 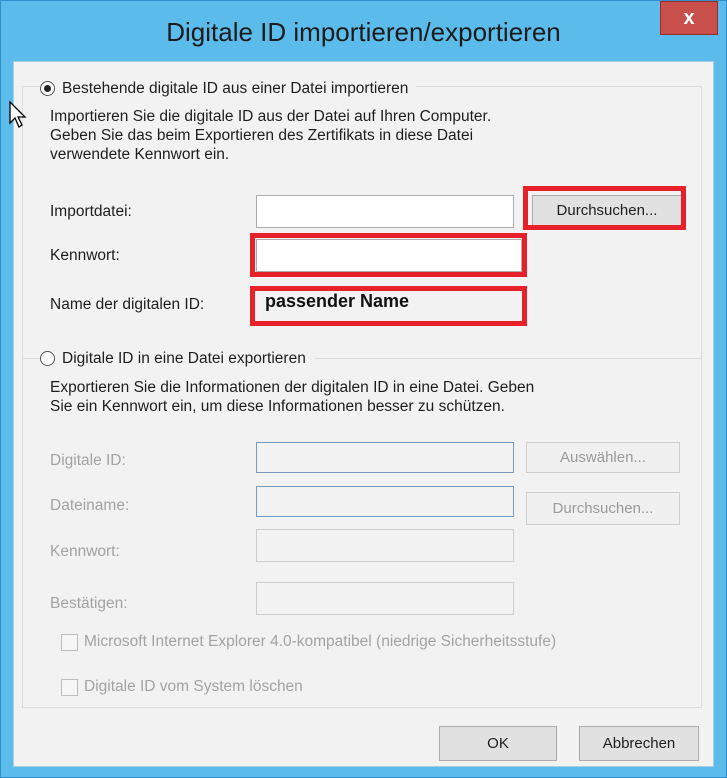 I want to click on import-browse-highlight, so click(x=604, y=208).